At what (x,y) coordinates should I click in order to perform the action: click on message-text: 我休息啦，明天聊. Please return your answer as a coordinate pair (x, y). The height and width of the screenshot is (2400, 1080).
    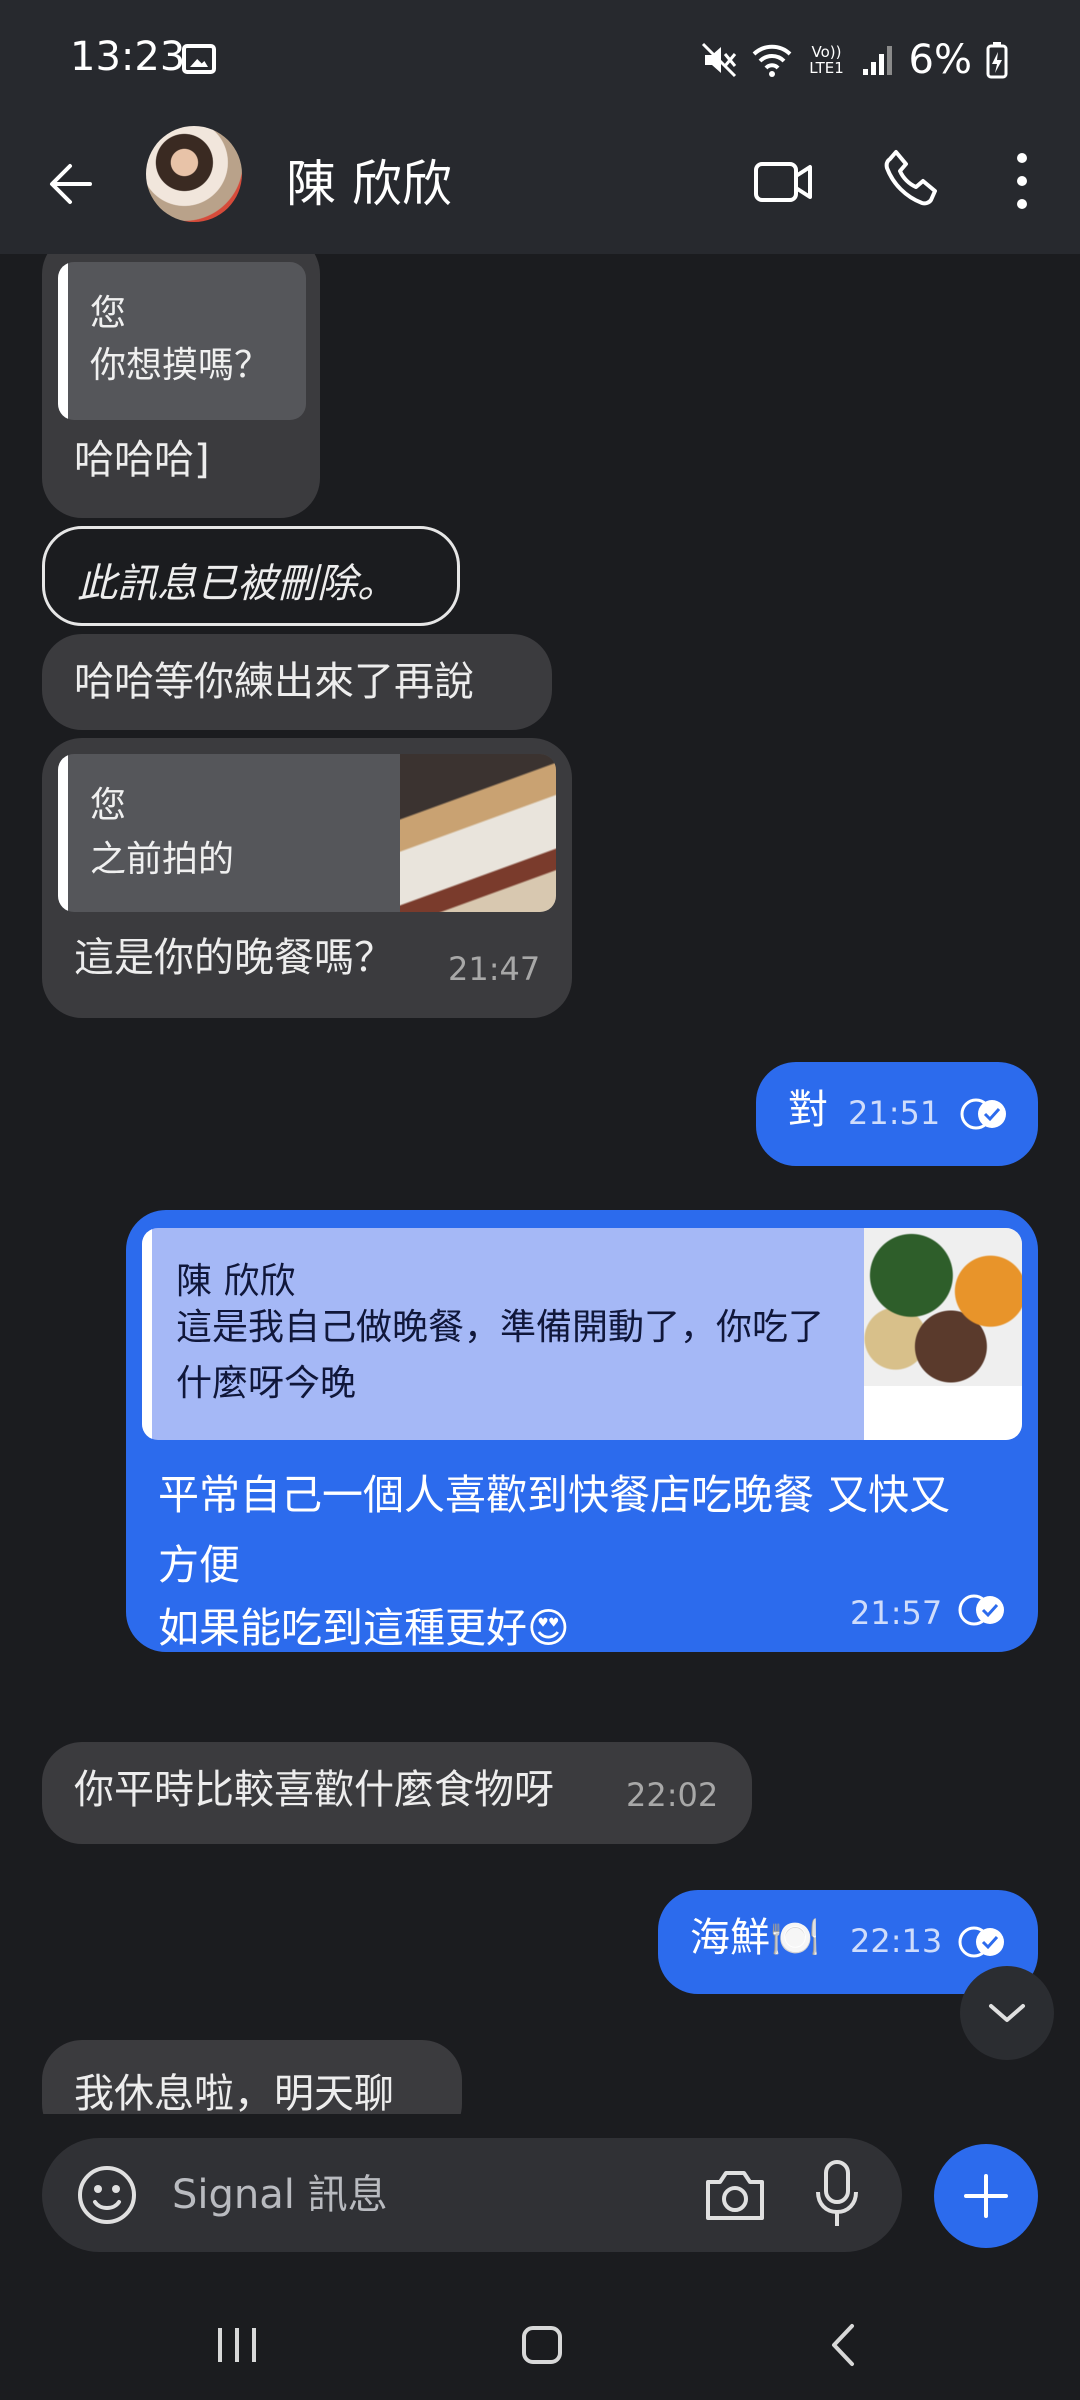
    Looking at the image, I should click on (234, 2092).